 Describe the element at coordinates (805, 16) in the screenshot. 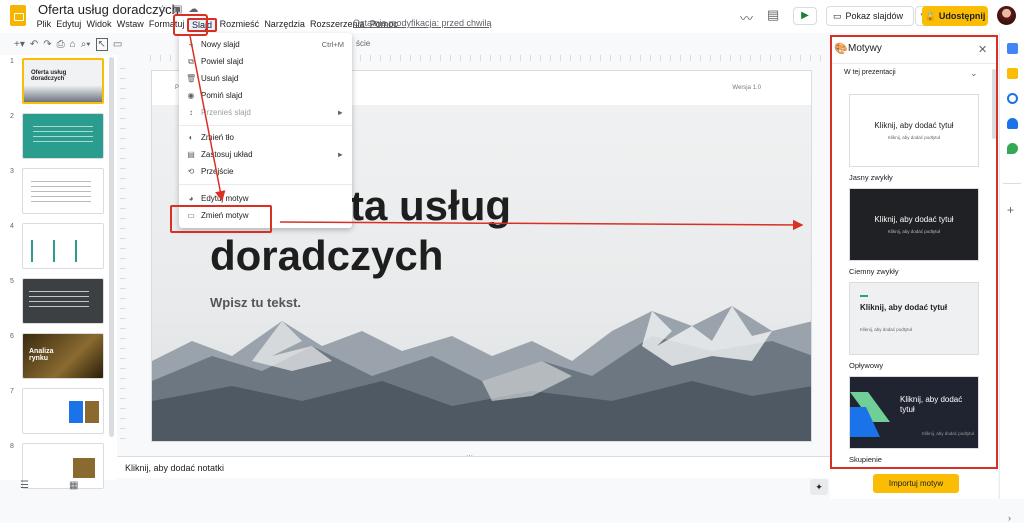

I see `meet-icon: ▶` at that location.